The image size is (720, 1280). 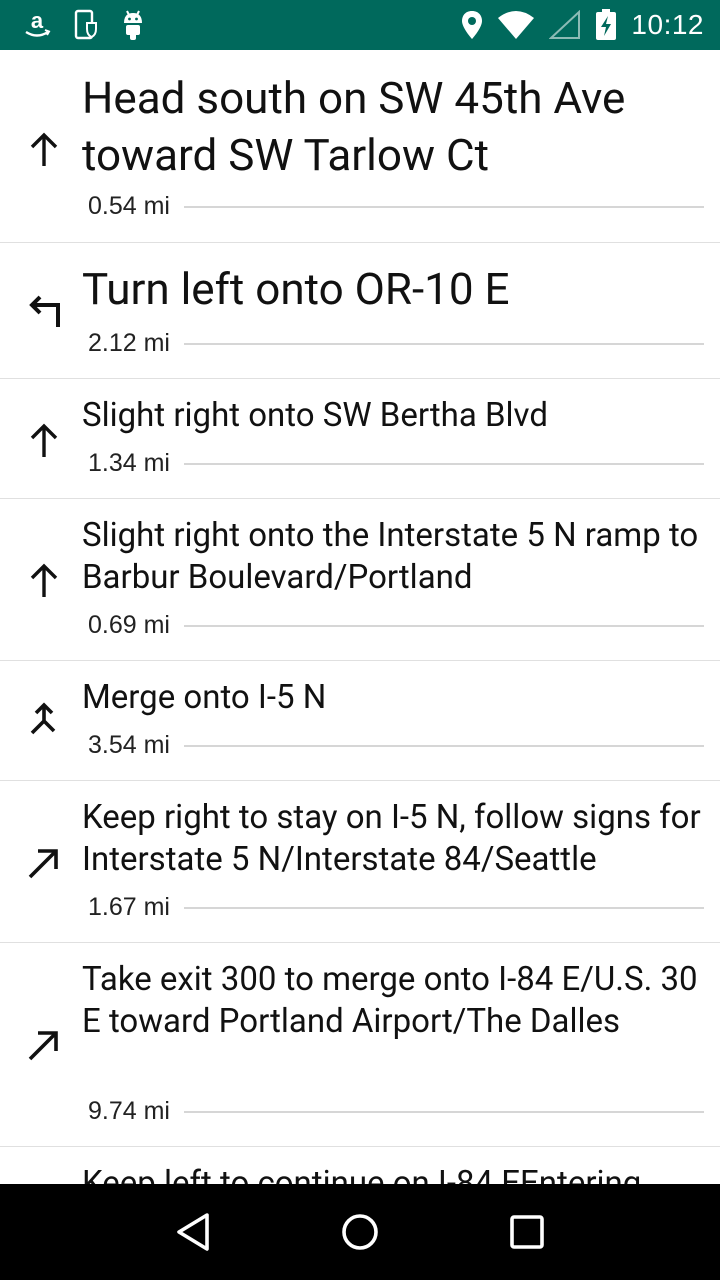 I want to click on home-button, so click(x=360, y=1232).